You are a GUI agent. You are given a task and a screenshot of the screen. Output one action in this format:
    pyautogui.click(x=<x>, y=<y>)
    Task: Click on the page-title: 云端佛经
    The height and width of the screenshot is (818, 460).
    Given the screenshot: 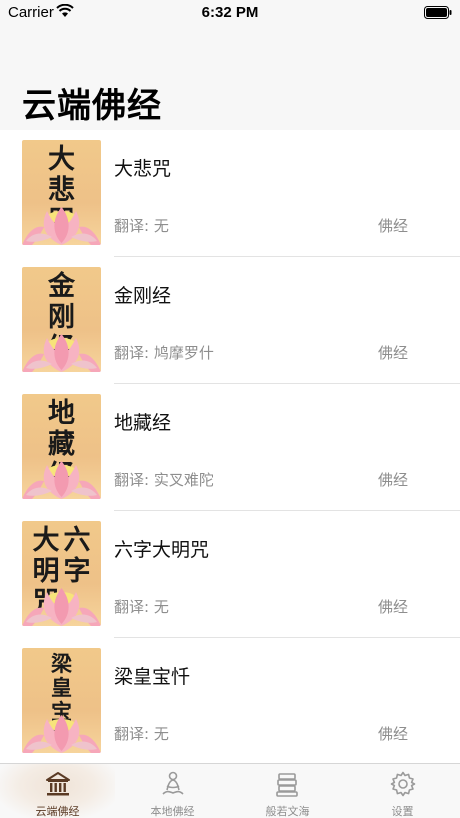 What is the action you would take?
    pyautogui.click(x=92, y=106)
    